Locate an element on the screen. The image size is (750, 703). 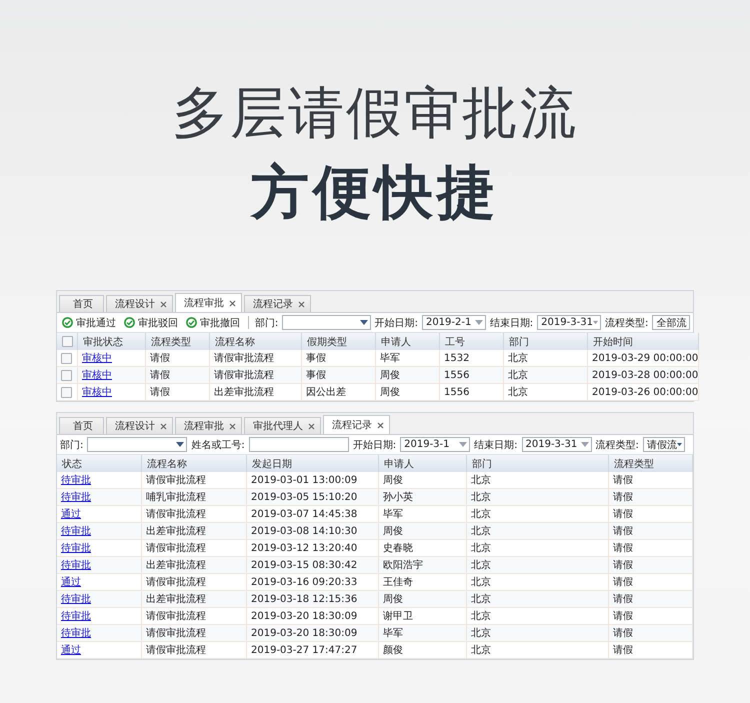
table-cell: 2019-03-26 00:00:00 is located at coordinates (645, 392).